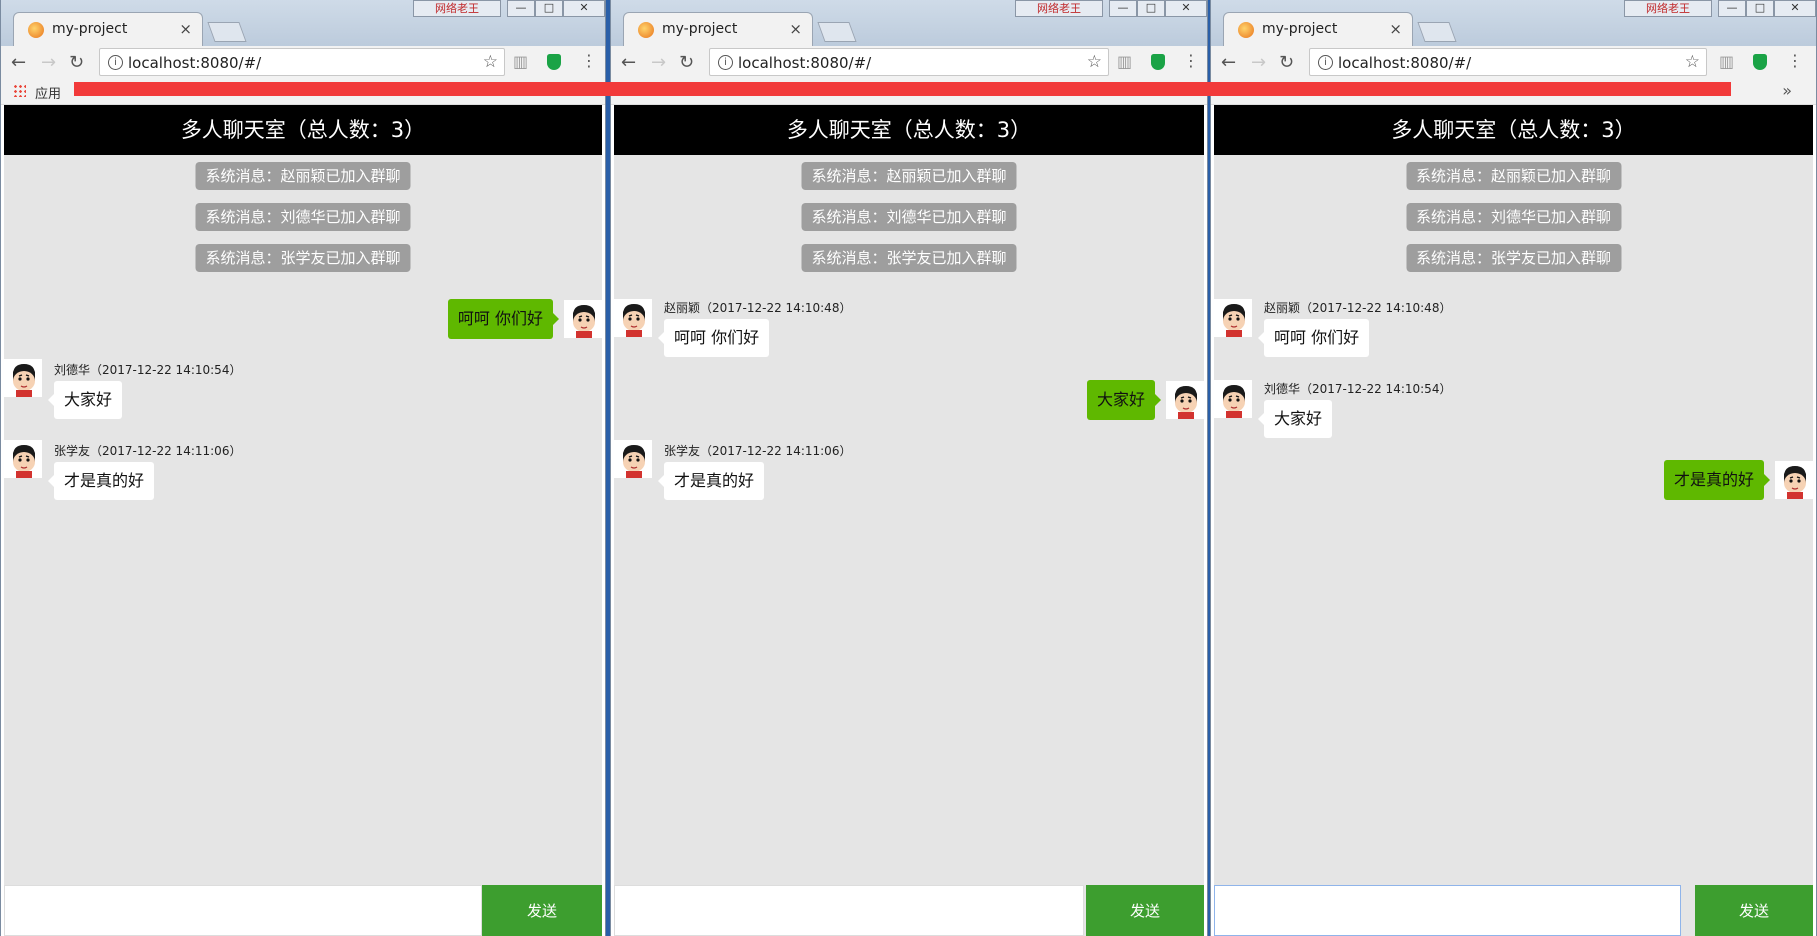 This screenshot has height=936, width=1817. Describe the element at coordinates (1513, 130) in the screenshot. I see `chat-header: 多人聊天室（总人数：3）` at that location.